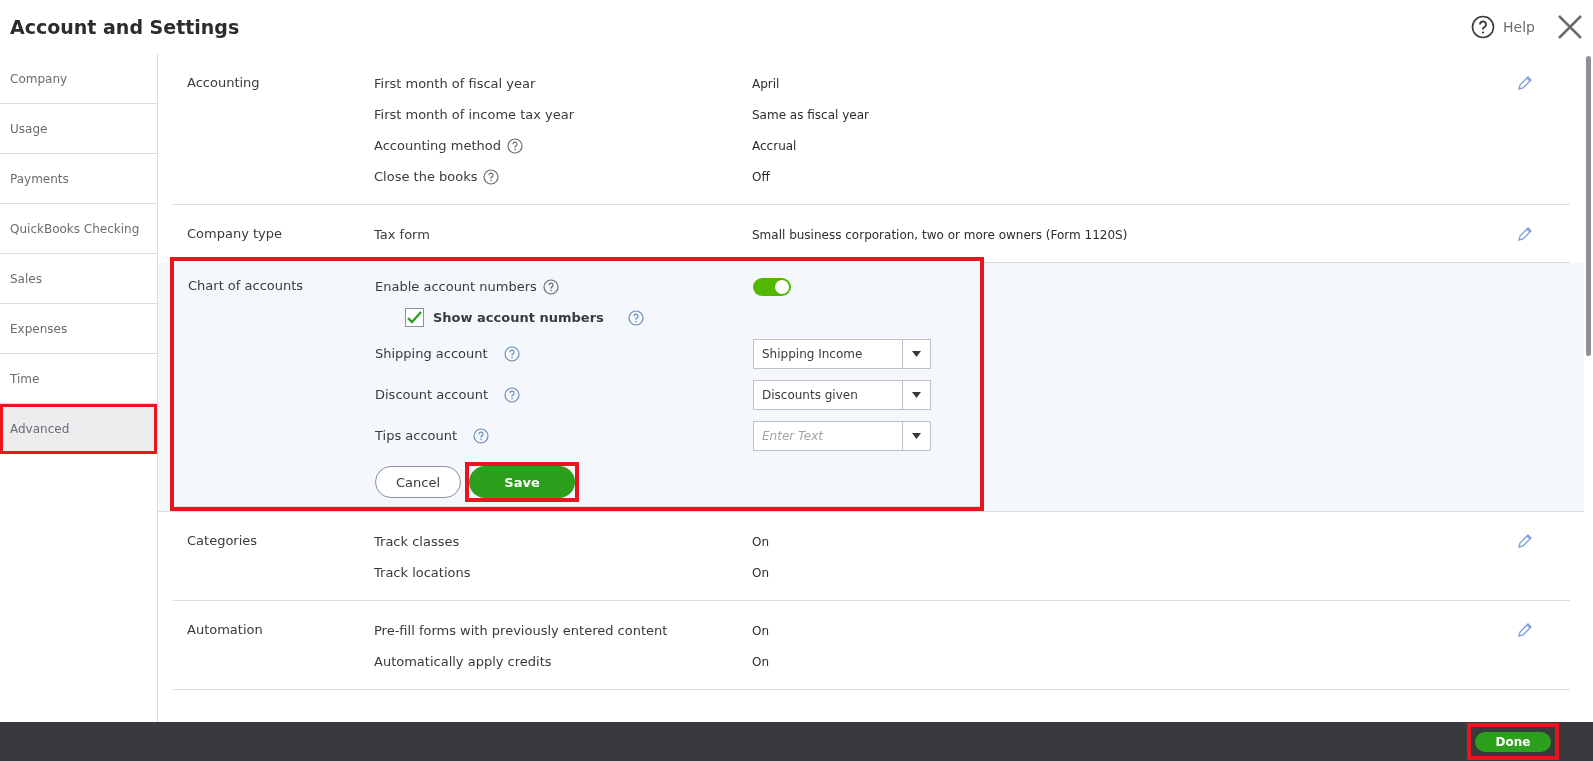 The image size is (1593, 761). Describe the element at coordinates (246, 286) in the screenshot. I see `section-title: Chart of accounts` at that location.